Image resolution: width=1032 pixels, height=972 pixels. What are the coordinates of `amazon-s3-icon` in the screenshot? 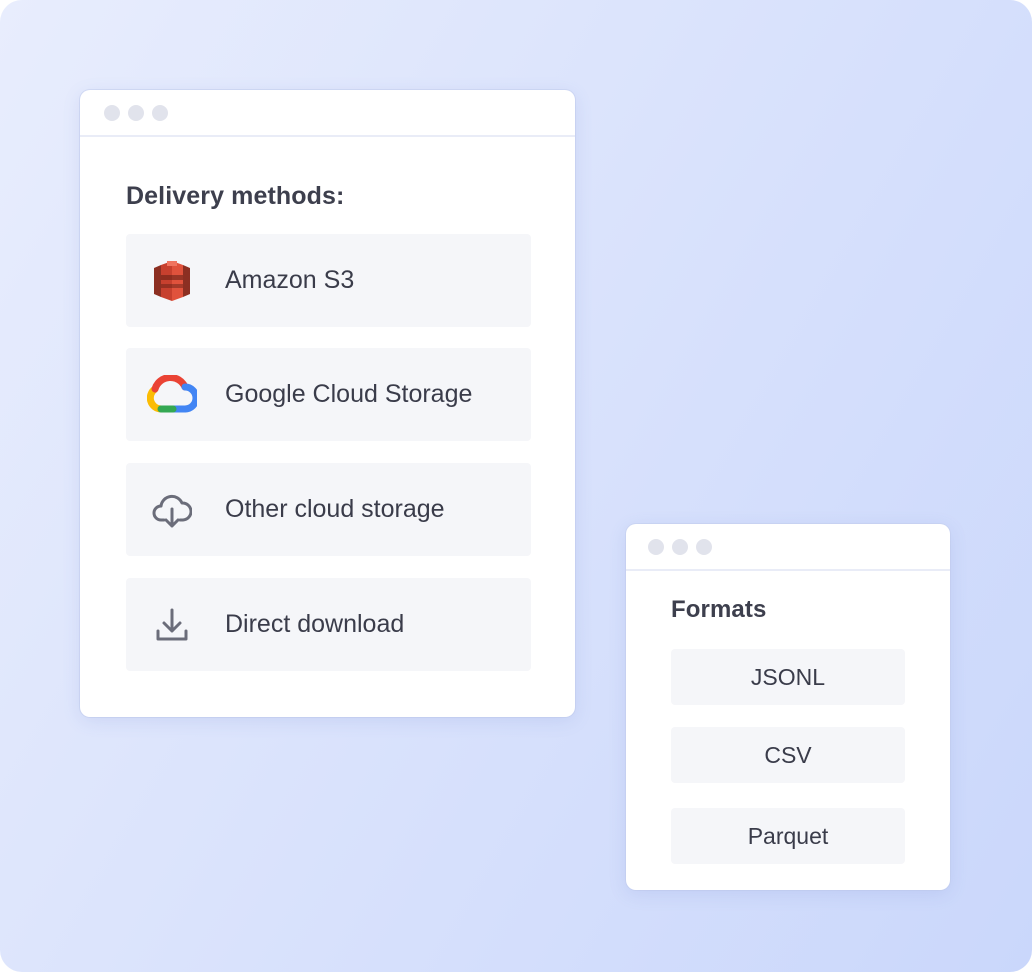 It's located at (172, 281).